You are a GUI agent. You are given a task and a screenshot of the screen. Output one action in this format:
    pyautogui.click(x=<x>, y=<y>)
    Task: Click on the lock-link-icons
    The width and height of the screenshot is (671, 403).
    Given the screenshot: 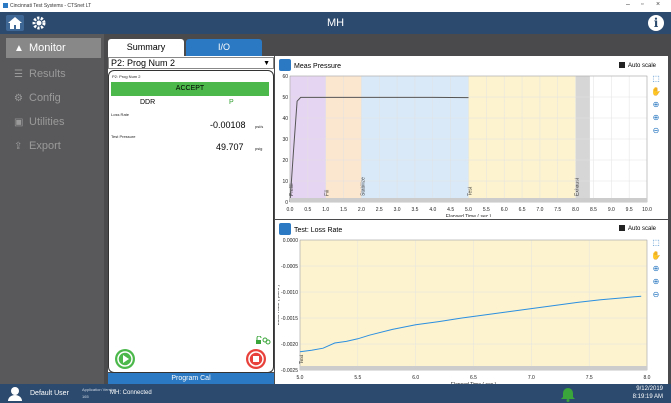 What is the action you would take?
    pyautogui.click(x=263, y=340)
    